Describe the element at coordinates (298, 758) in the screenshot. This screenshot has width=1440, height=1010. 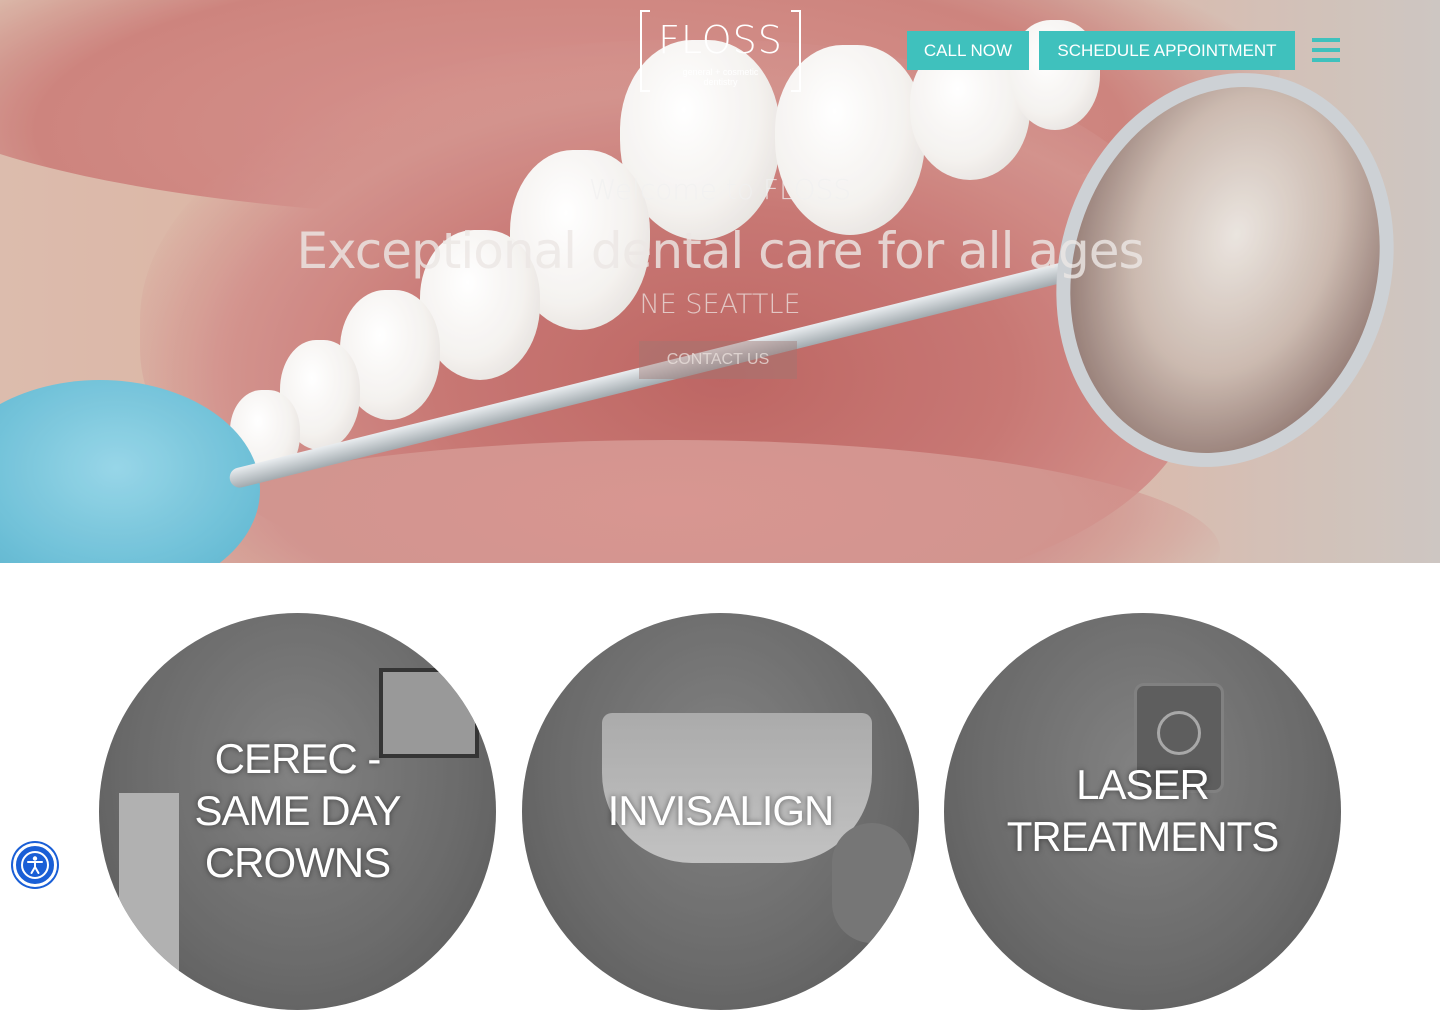
I see `service-label-line: CEREC -` at that location.